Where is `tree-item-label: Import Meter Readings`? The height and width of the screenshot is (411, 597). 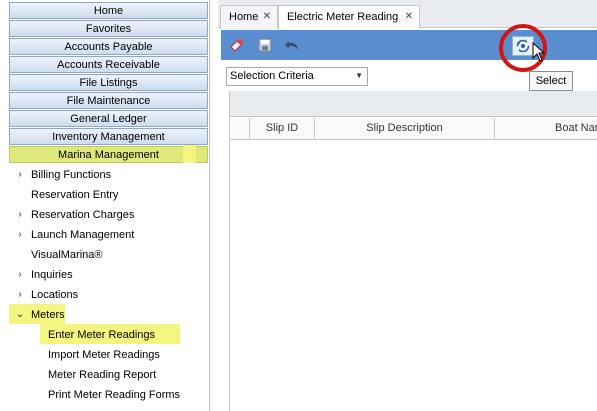
tree-item-label: Import Meter Readings is located at coordinates (104, 355).